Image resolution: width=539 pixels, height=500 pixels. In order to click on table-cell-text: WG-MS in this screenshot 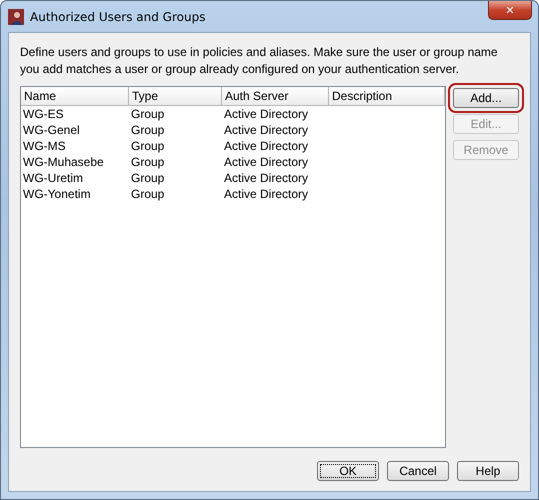, I will do `click(44, 146)`.